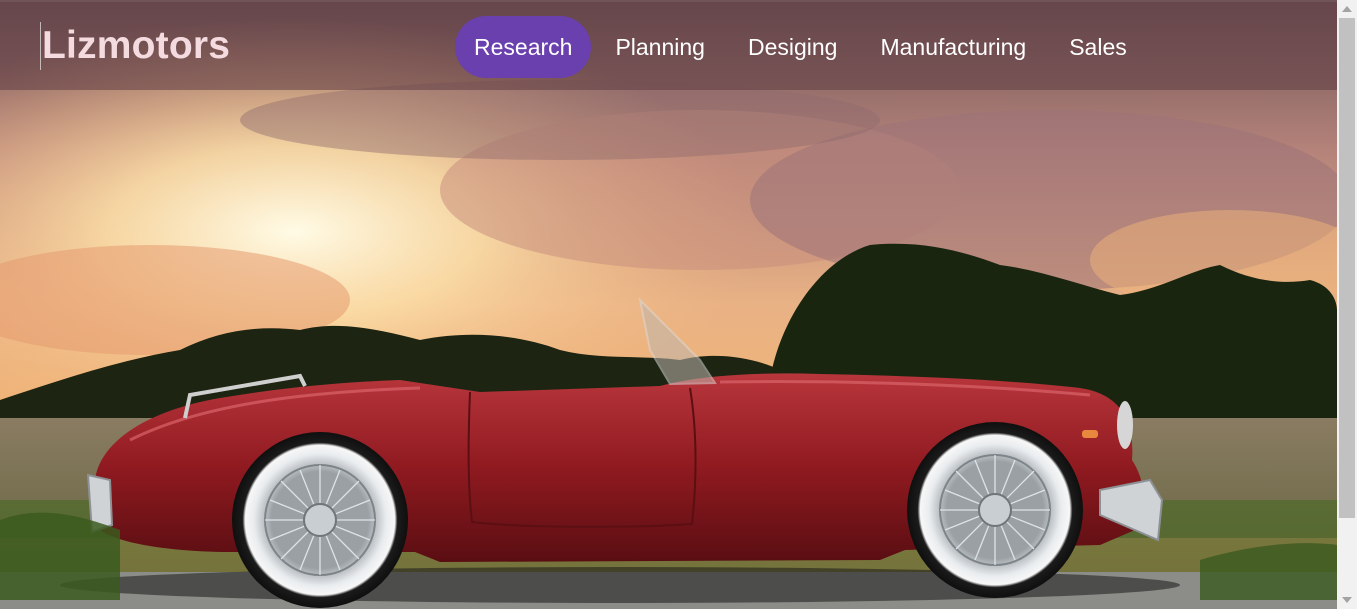  I want to click on scroll-down-arrow-icon, so click(1347, 600).